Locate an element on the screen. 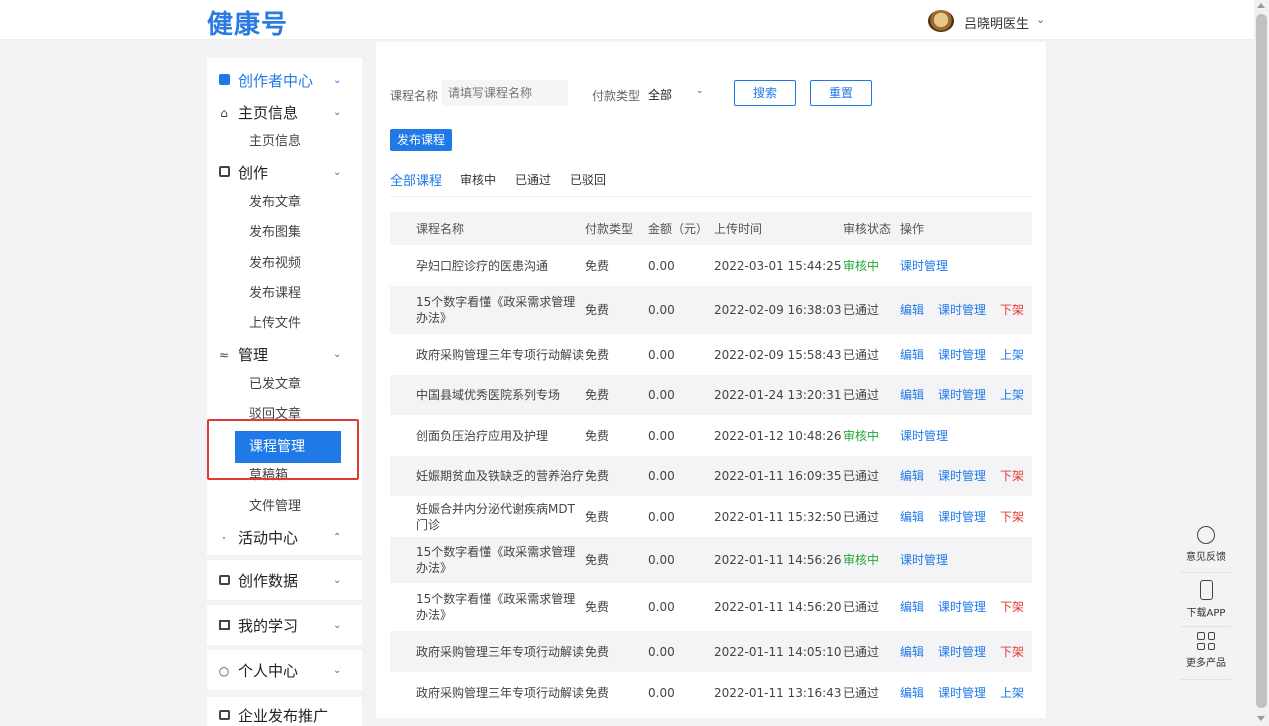 The height and width of the screenshot is (726, 1269). pay-type-select: 全部 ⌄ is located at coordinates (675, 93).